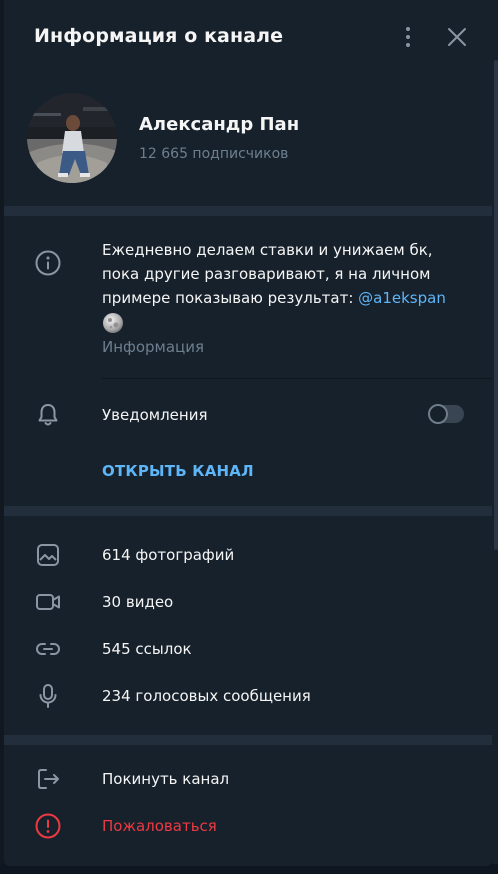  Describe the element at coordinates (496, 305) in the screenshot. I see `background-scrollbar` at that location.